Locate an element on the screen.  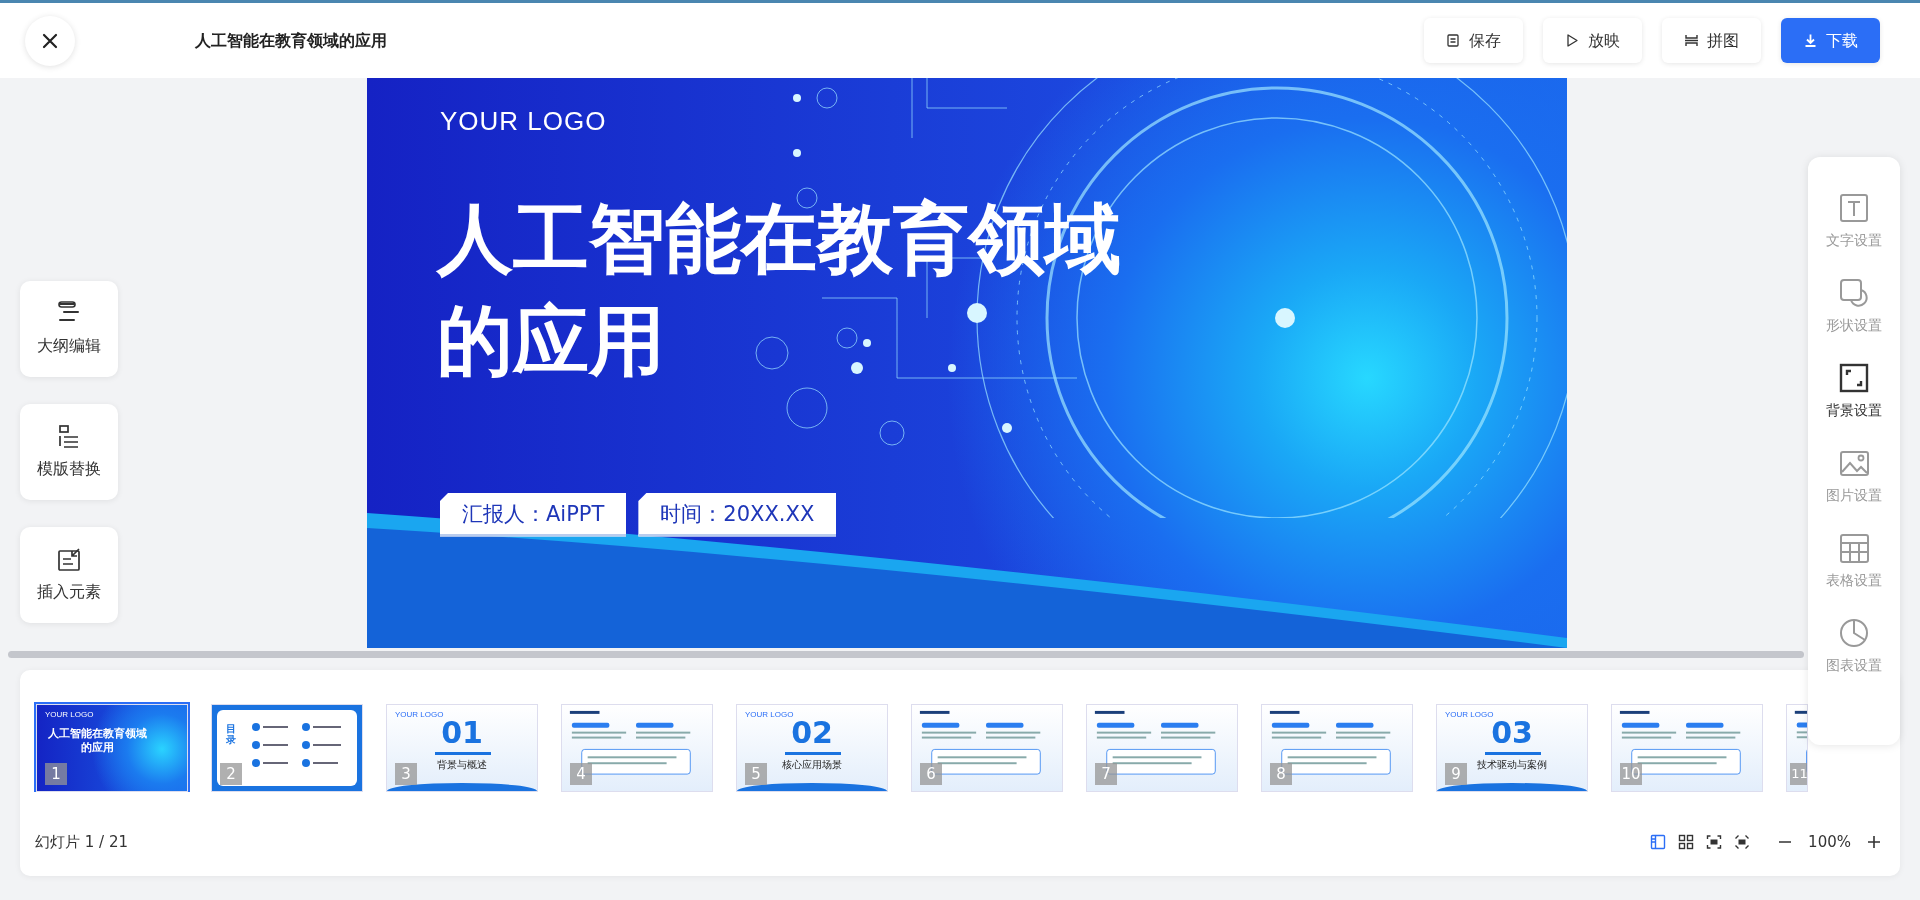
background-settings-tab: 背景设置 is located at coordinates (1854, 392).